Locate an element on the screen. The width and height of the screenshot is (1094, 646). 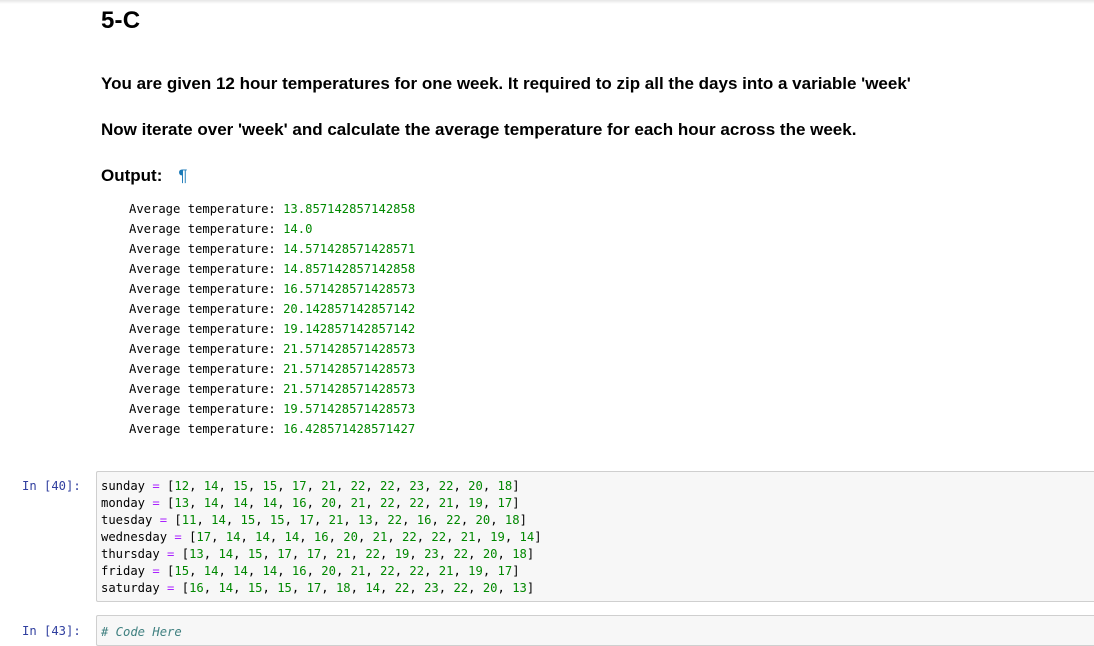
output-line: Average temperature: 14.571428571428571 is located at coordinates (272, 249).